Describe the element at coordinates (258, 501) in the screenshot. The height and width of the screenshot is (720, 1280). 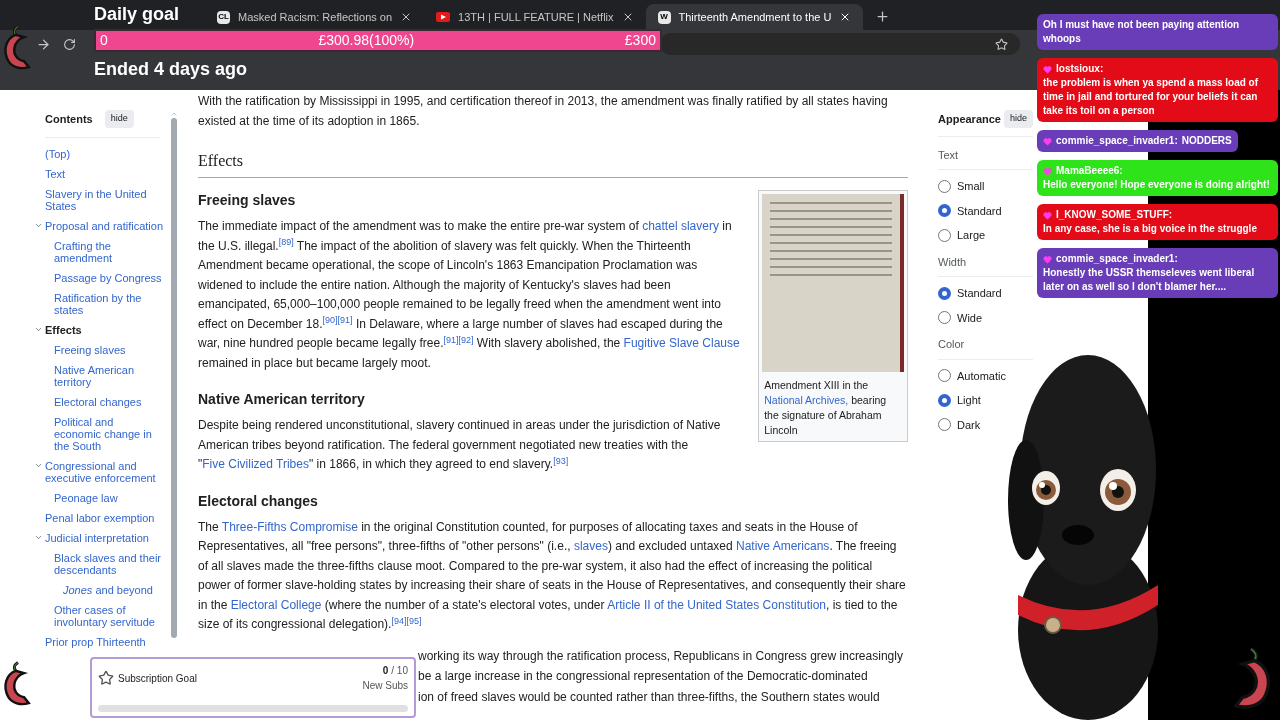
I see `subsection-heading: Electoral changes` at that location.